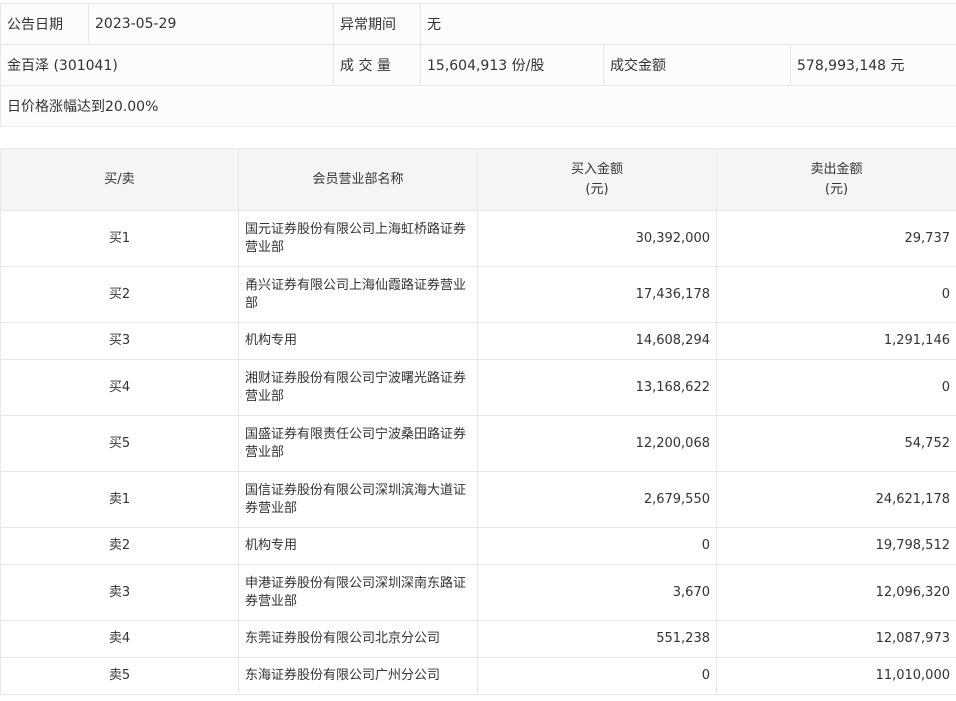 The height and width of the screenshot is (701, 956). I want to click on table-row: 卖4 东莞证券股份有限公司北京分公司 551,238 12,087,973, so click(478, 639).